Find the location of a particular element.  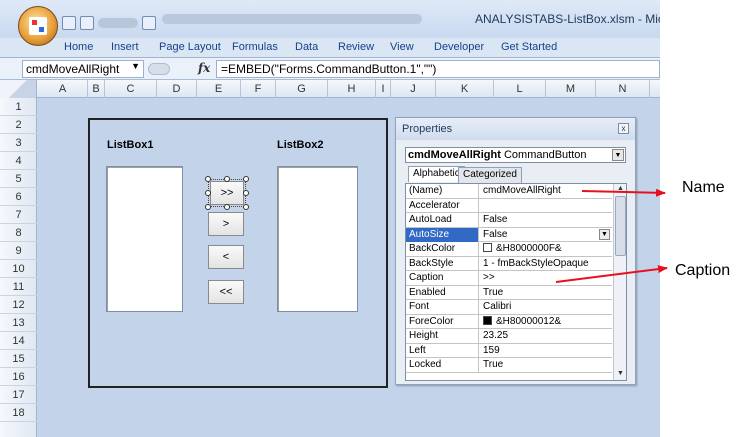

column-header-a: A is located at coordinates (63, 89).